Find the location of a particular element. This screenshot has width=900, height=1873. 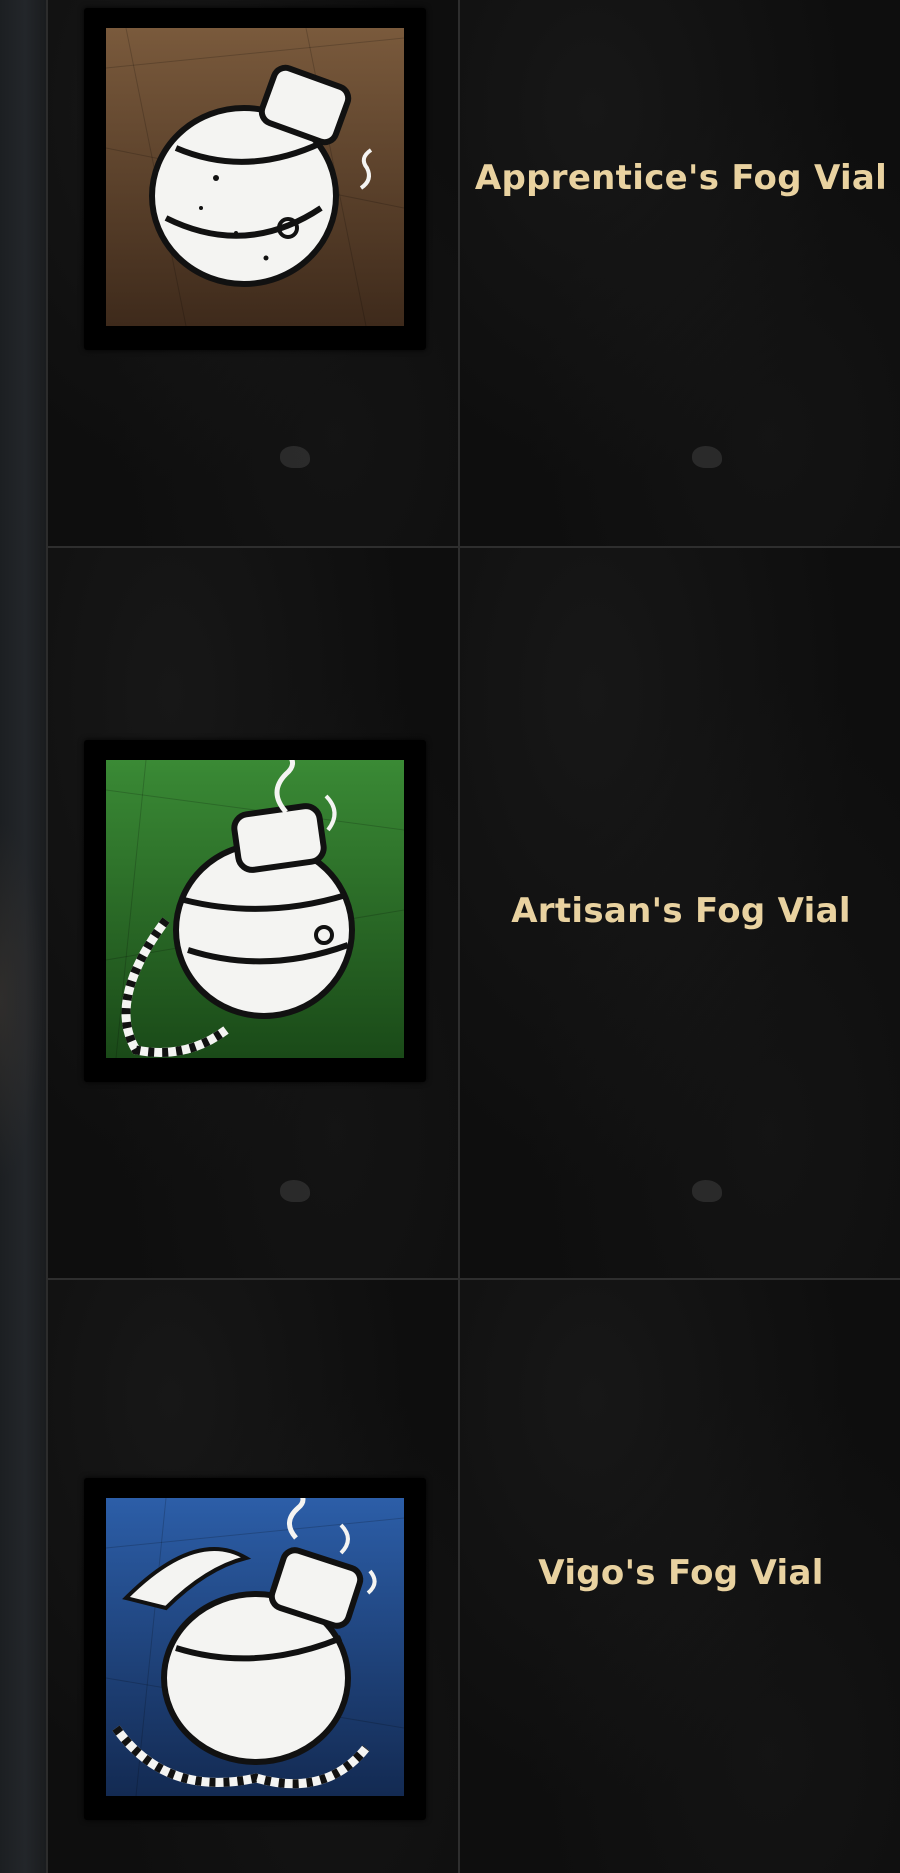

sidebar-background is located at coordinates (23, 936).